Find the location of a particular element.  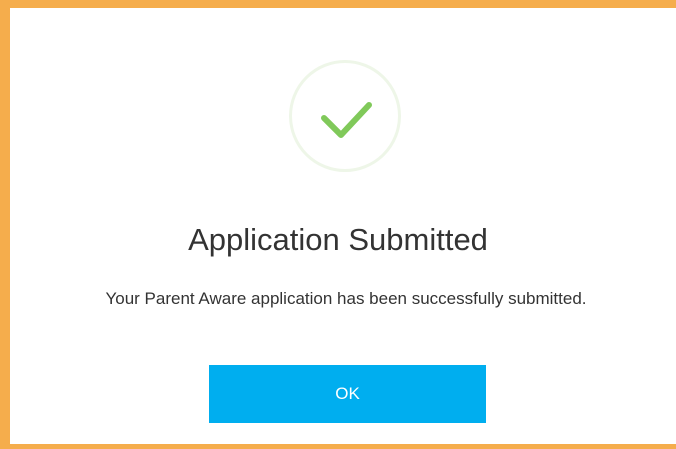

frame-border-bottom is located at coordinates (338, 446).